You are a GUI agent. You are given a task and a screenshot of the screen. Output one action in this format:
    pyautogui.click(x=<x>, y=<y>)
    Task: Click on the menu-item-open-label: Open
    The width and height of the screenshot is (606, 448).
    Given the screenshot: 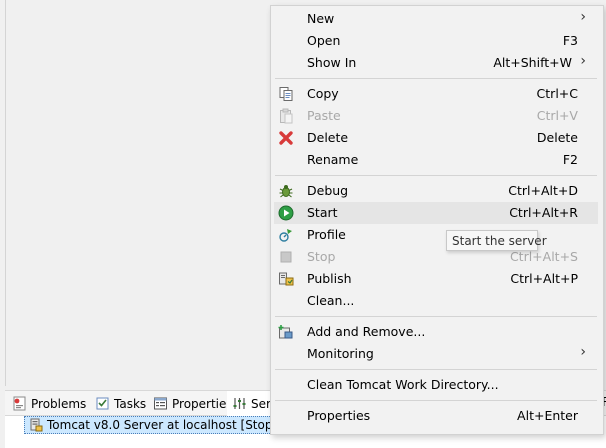 What is the action you would take?
    pyautogui.click(x=324, y=40)
    